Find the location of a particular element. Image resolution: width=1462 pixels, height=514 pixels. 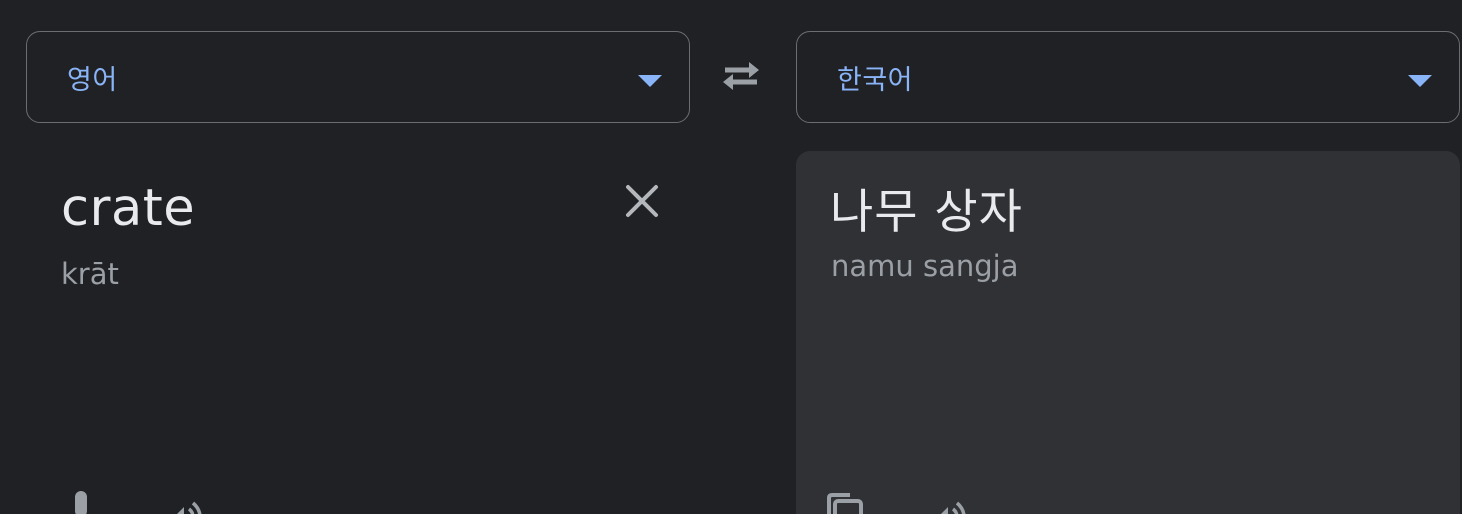

source-language-select: 영어 is located at coordinates (358, 77).